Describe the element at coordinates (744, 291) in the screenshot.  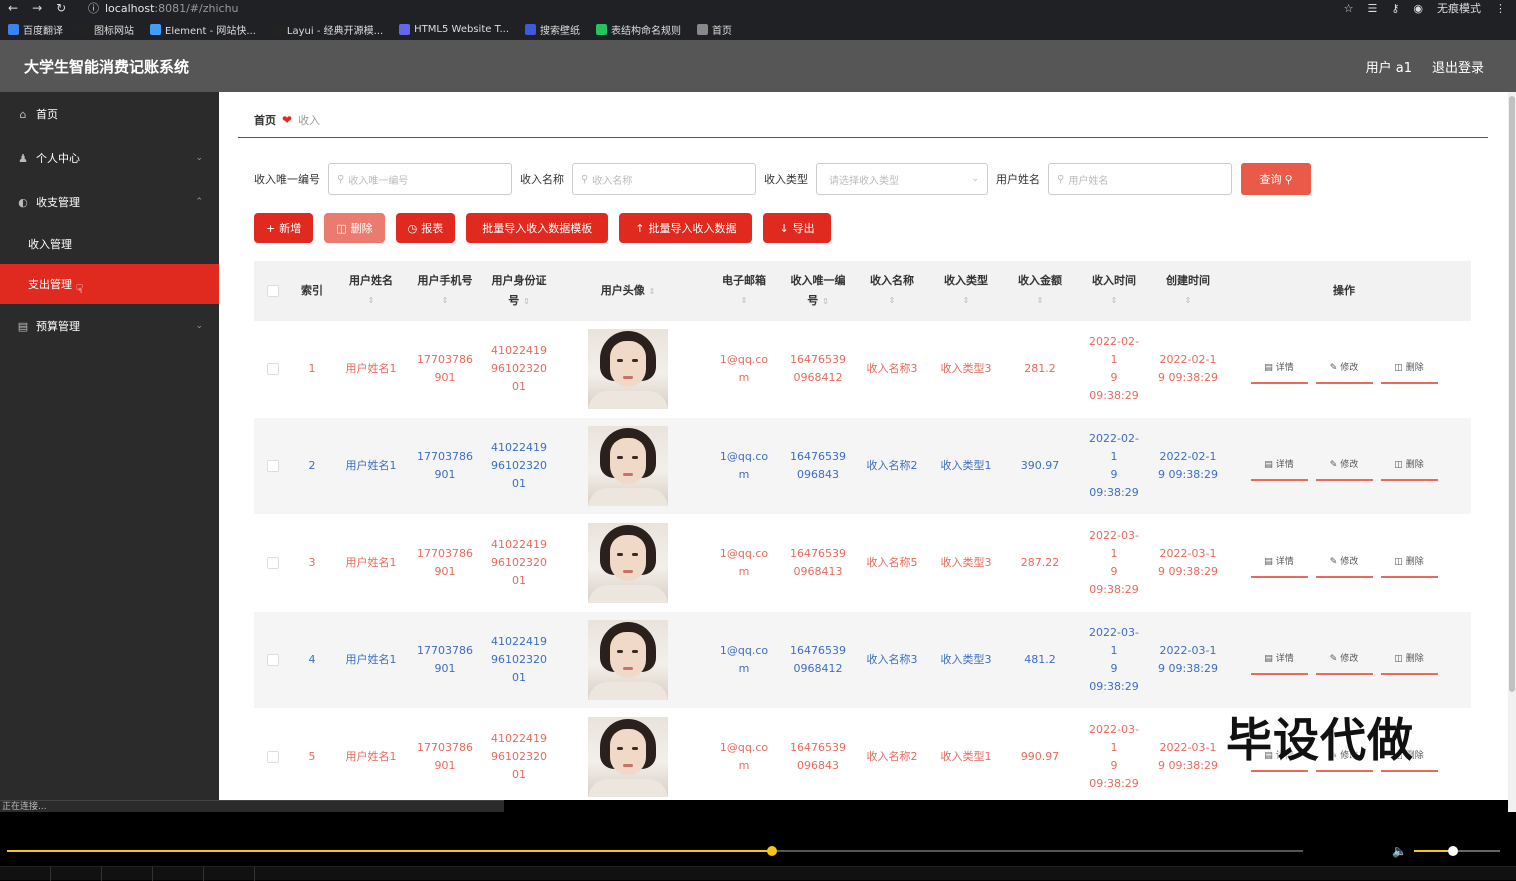
I see `col-email: 电子邮箱 ⇕` at that location.